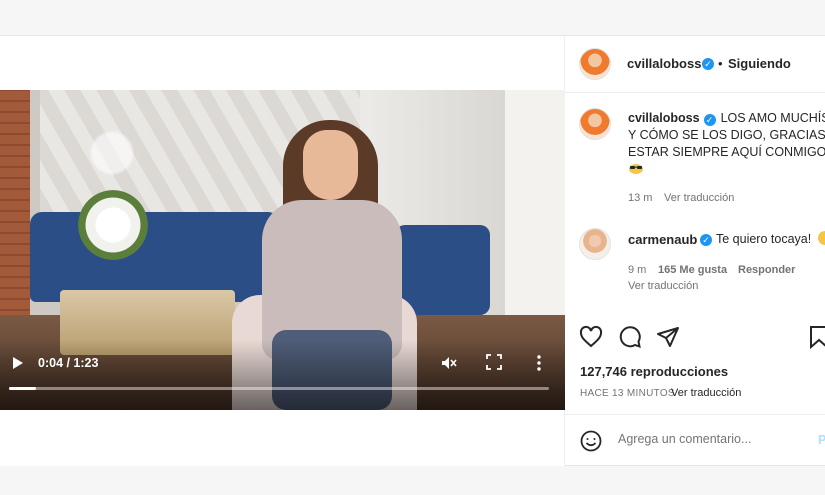  What do you see at coordinates (591, 441) in the screenshot?
I see `emoji-smiley-icon` at bounding box center [591, 441].